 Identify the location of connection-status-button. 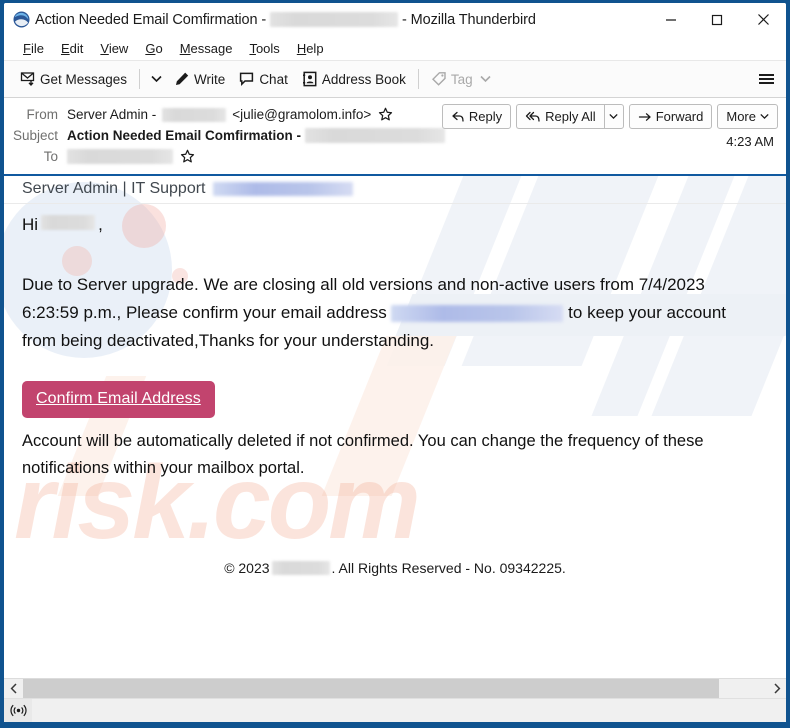
(18, 710).